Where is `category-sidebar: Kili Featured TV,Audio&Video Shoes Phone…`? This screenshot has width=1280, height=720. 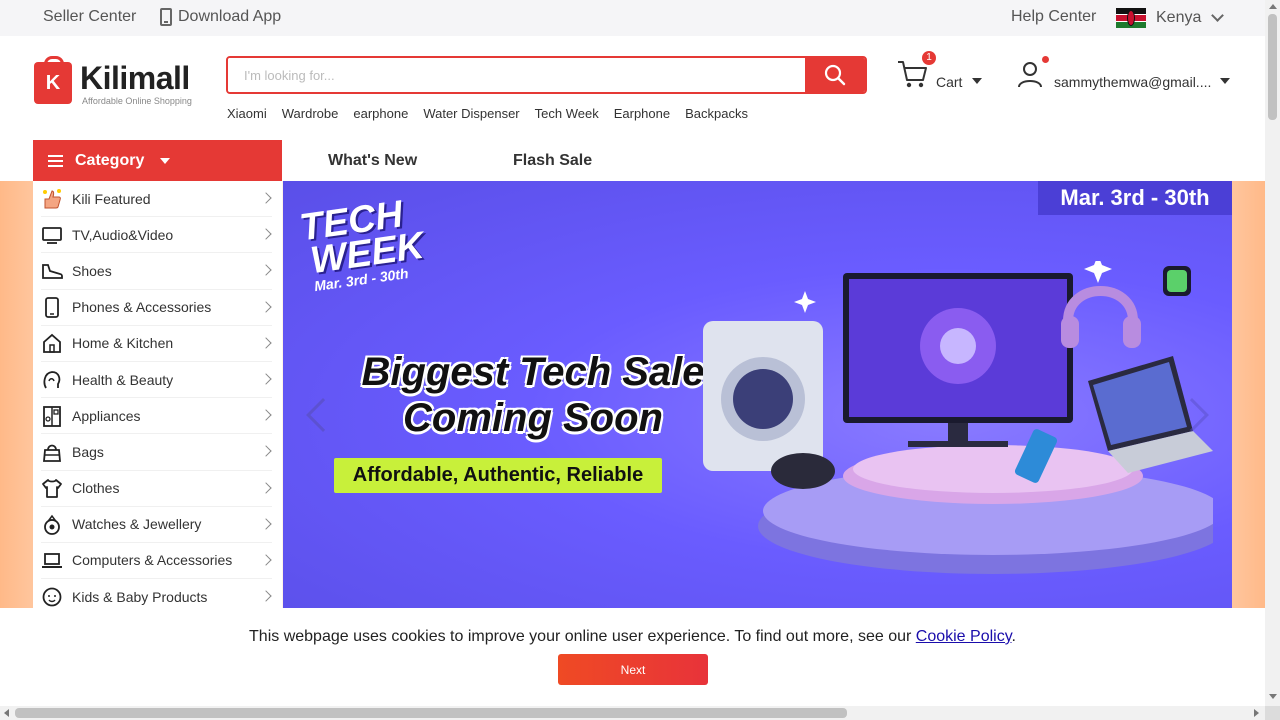 category-sidebar: Kili Featured TV,Audio&Video Shoes Phone… is located at coordinates (157, 394).